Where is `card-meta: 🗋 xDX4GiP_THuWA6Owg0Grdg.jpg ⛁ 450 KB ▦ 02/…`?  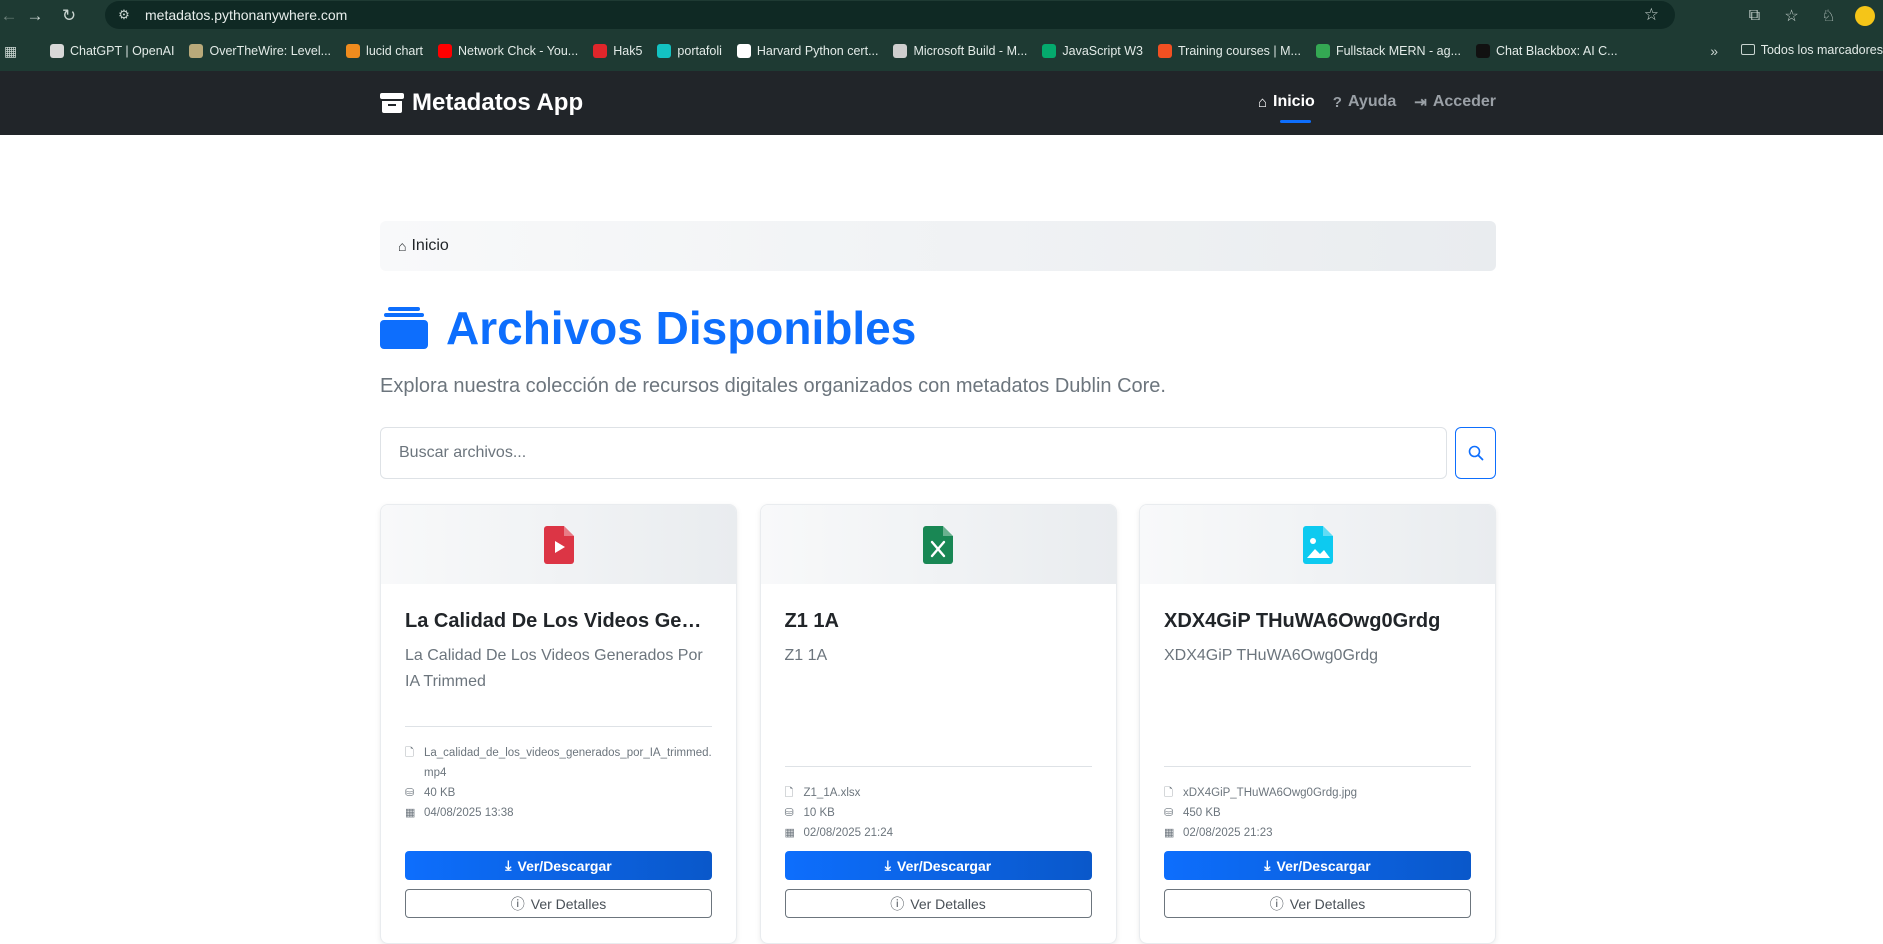
card-meta: 🗋 xDX4GiP_THuWA6Owg0Grdg.jpg ⛁ 450 KB ▦ 02/… is located at coordinates (1317, 804).